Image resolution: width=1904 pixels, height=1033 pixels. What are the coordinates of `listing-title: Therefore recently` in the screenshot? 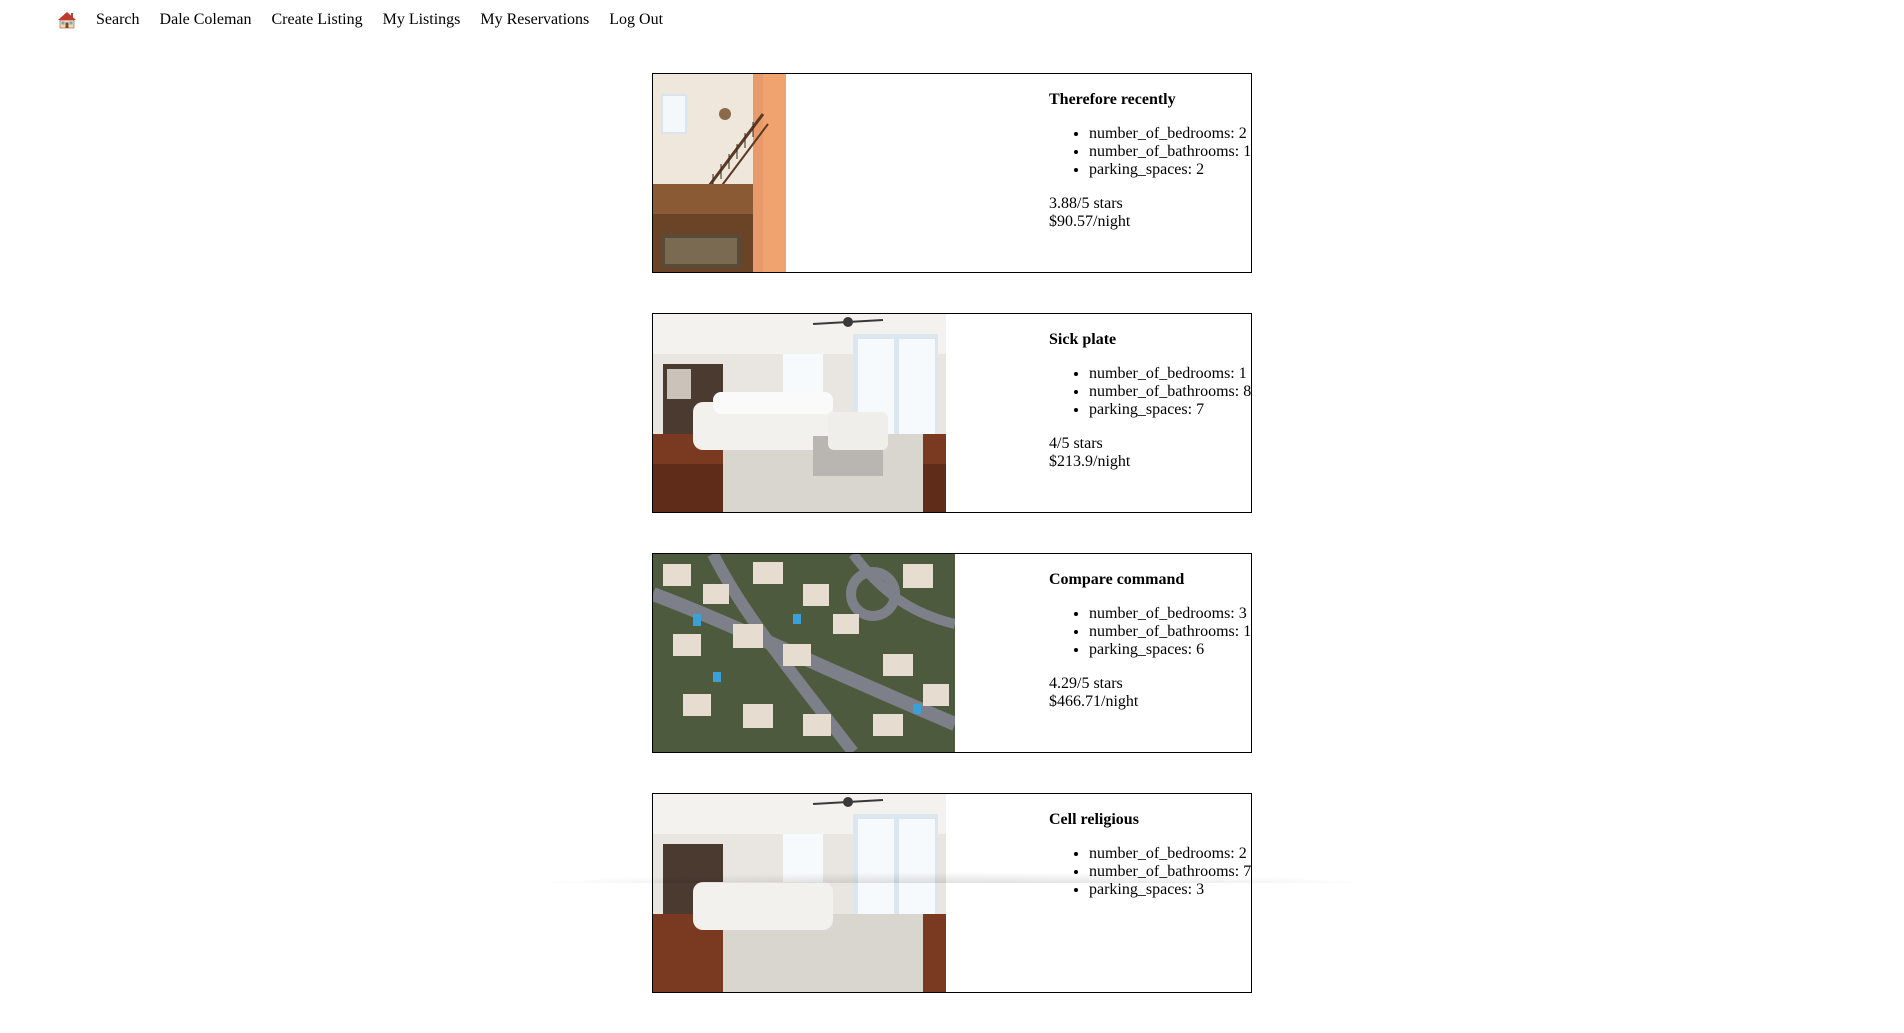 It's located at (1112, 99).